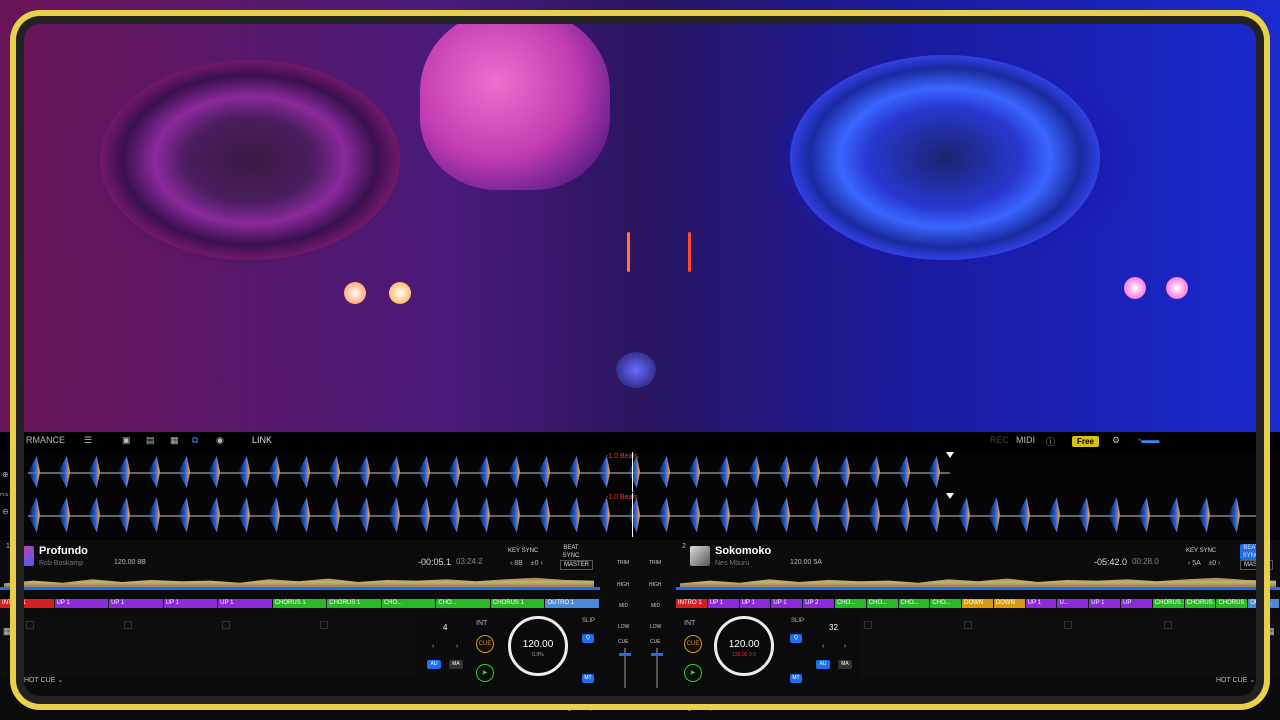 The image size is (1280, 720). I want to click on master-tempo-button: MA, so click(456, 664).